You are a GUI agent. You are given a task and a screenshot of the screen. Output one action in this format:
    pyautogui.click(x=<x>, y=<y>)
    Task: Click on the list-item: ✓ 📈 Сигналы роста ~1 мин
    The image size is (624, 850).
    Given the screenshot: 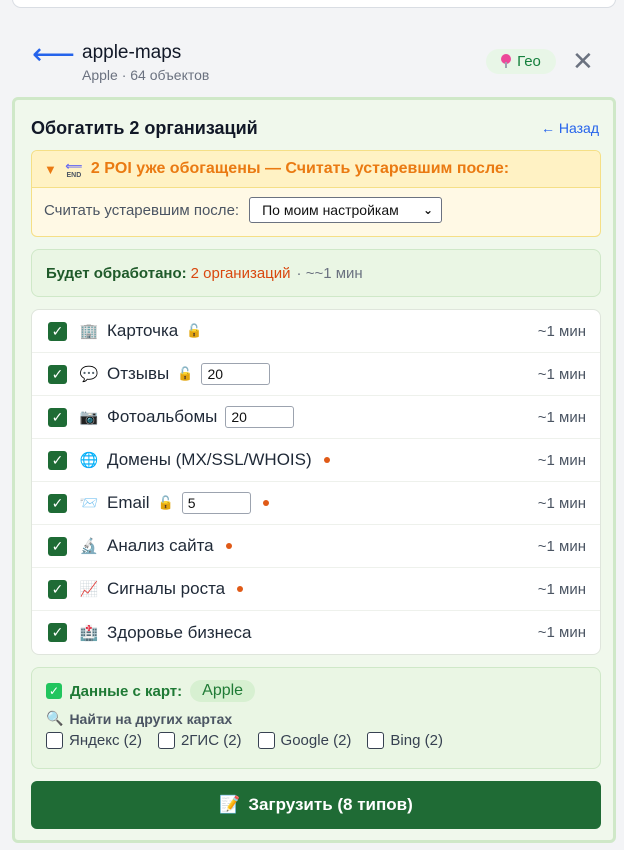 What is the action you would take?
    pyautogui.click(x=316, y=589)
    